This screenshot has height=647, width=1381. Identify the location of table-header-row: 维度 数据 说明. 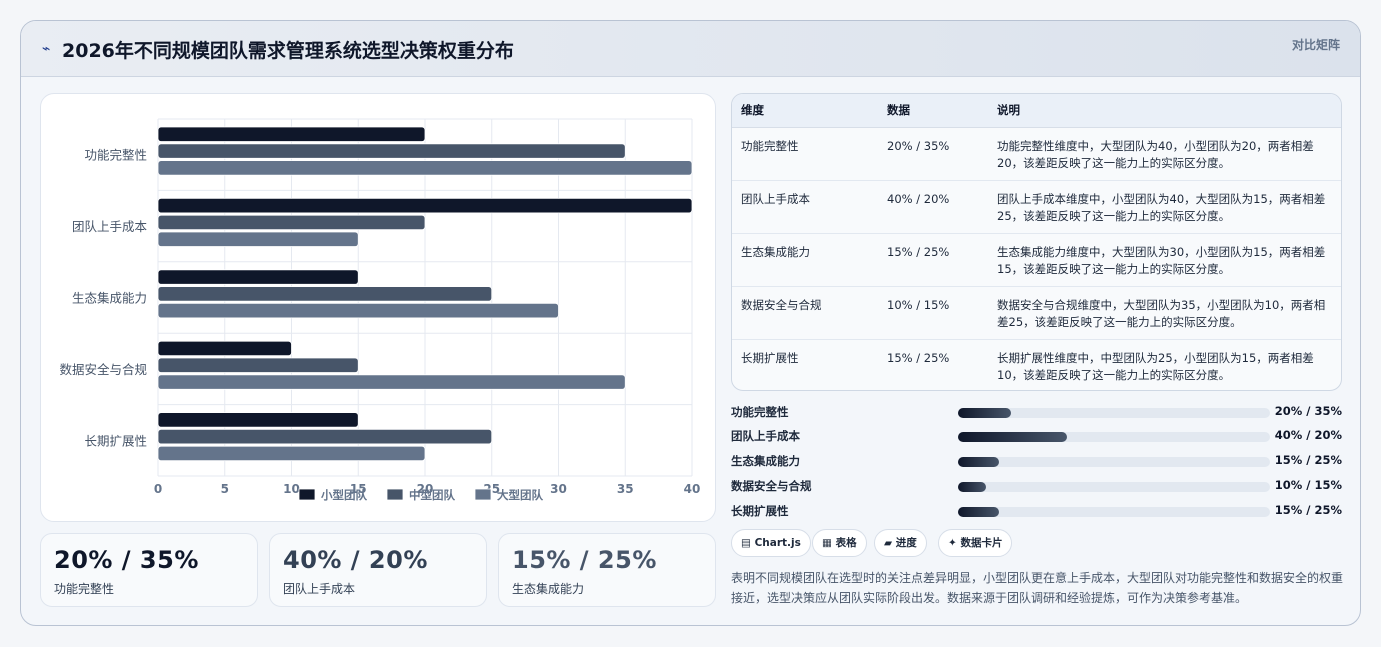
(1036, 111).